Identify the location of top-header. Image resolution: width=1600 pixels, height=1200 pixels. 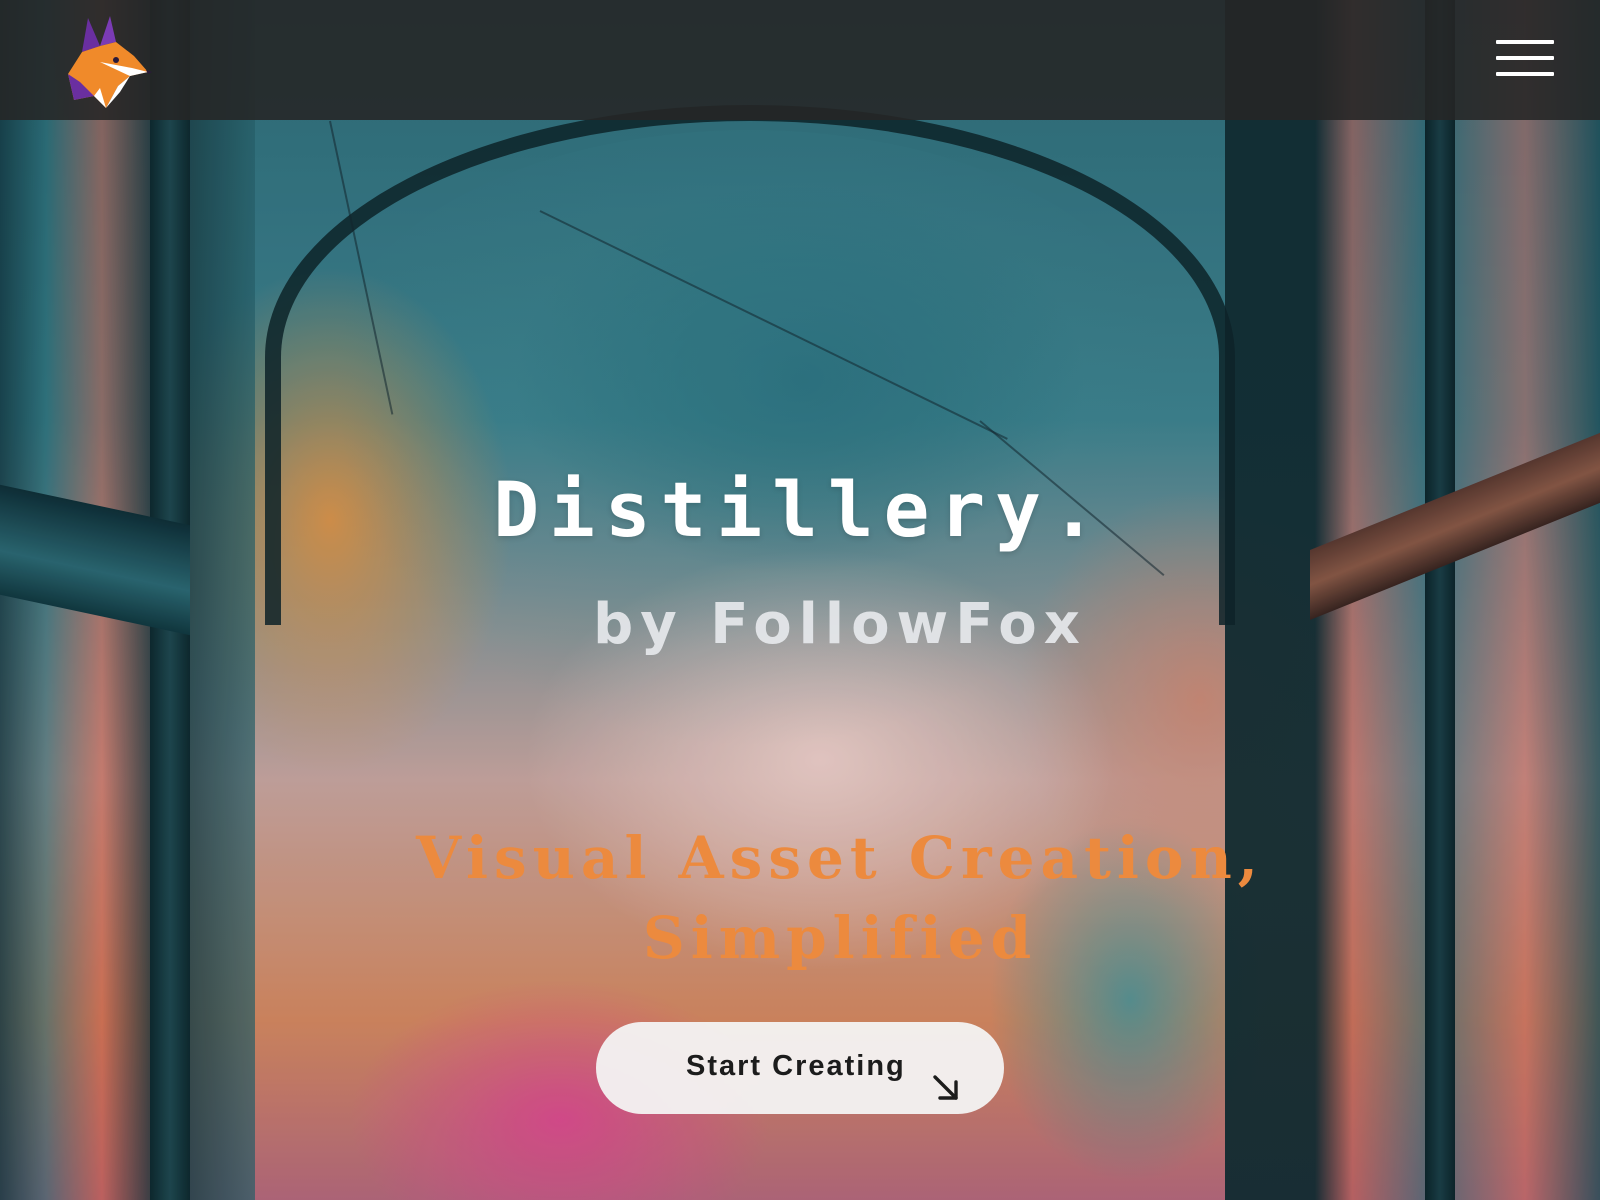
(800, 60).